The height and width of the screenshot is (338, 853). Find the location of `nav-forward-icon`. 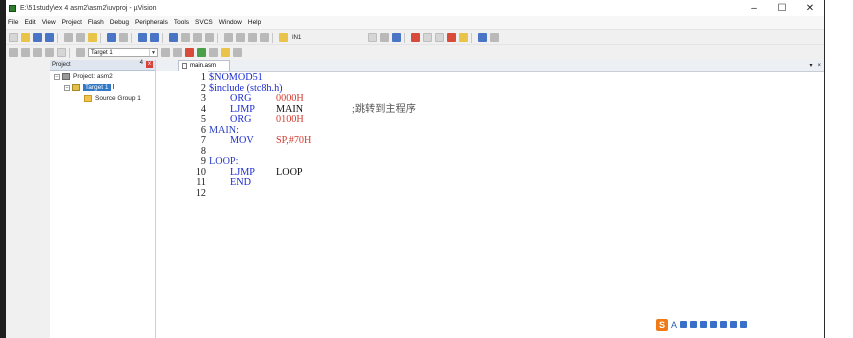

nav-forward-icon is located at coordinates (154, 37).